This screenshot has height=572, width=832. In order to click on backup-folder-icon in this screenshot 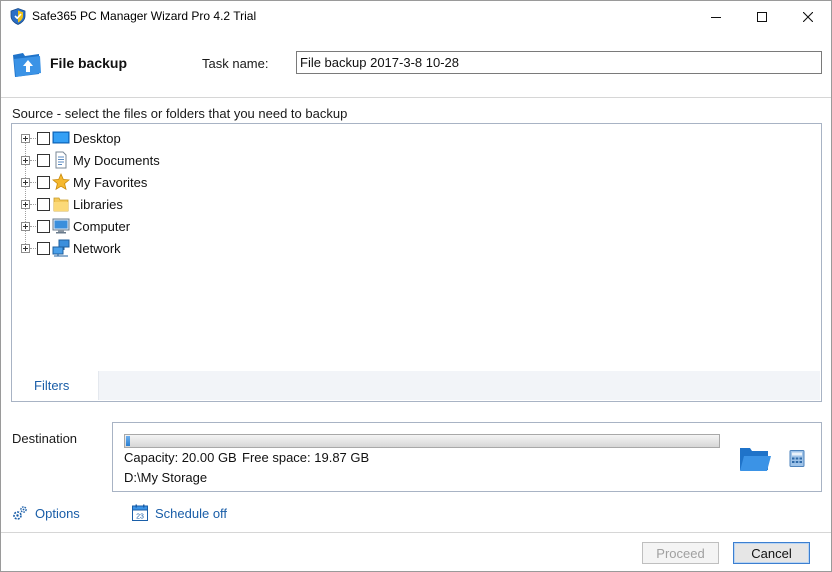, I will do `click(27, 63)`.